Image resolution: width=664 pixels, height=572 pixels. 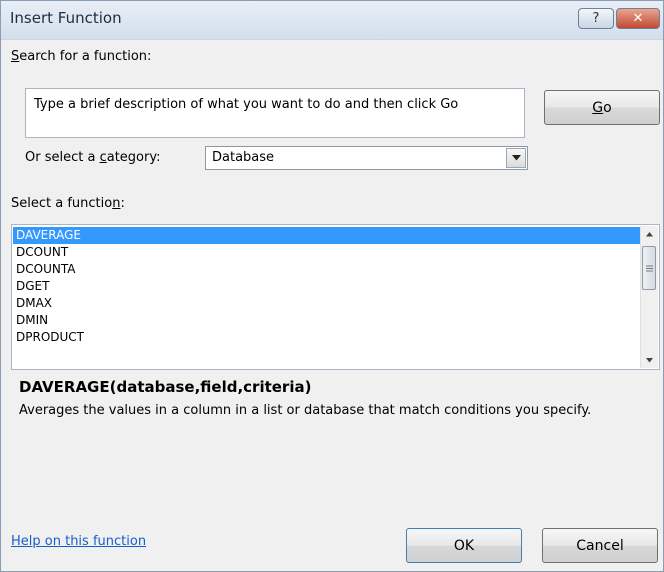 What do you see at coordinates (78, 541) in the screenshot?
I see `help-on-function-link: Help on this function` at bounding box center [78, 541].